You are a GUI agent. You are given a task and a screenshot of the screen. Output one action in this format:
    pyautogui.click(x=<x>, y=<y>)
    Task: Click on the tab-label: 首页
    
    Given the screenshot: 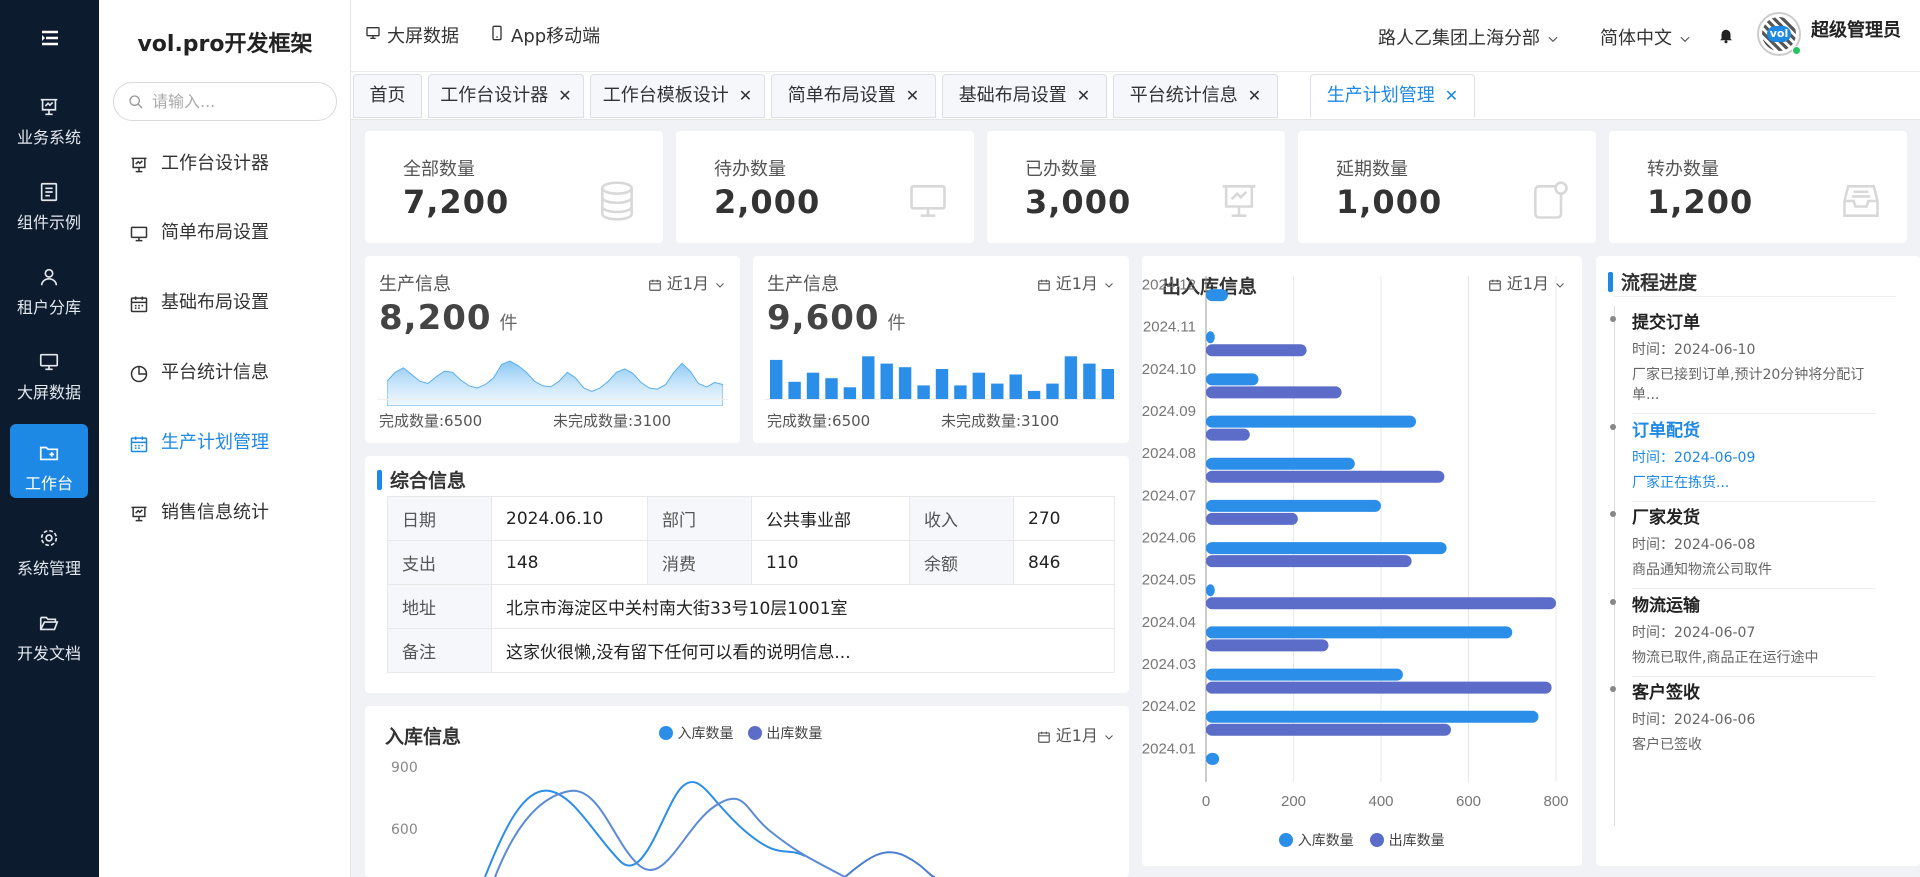 What is the action you would take?
    pyautogui.click(x=387, y=95)
    